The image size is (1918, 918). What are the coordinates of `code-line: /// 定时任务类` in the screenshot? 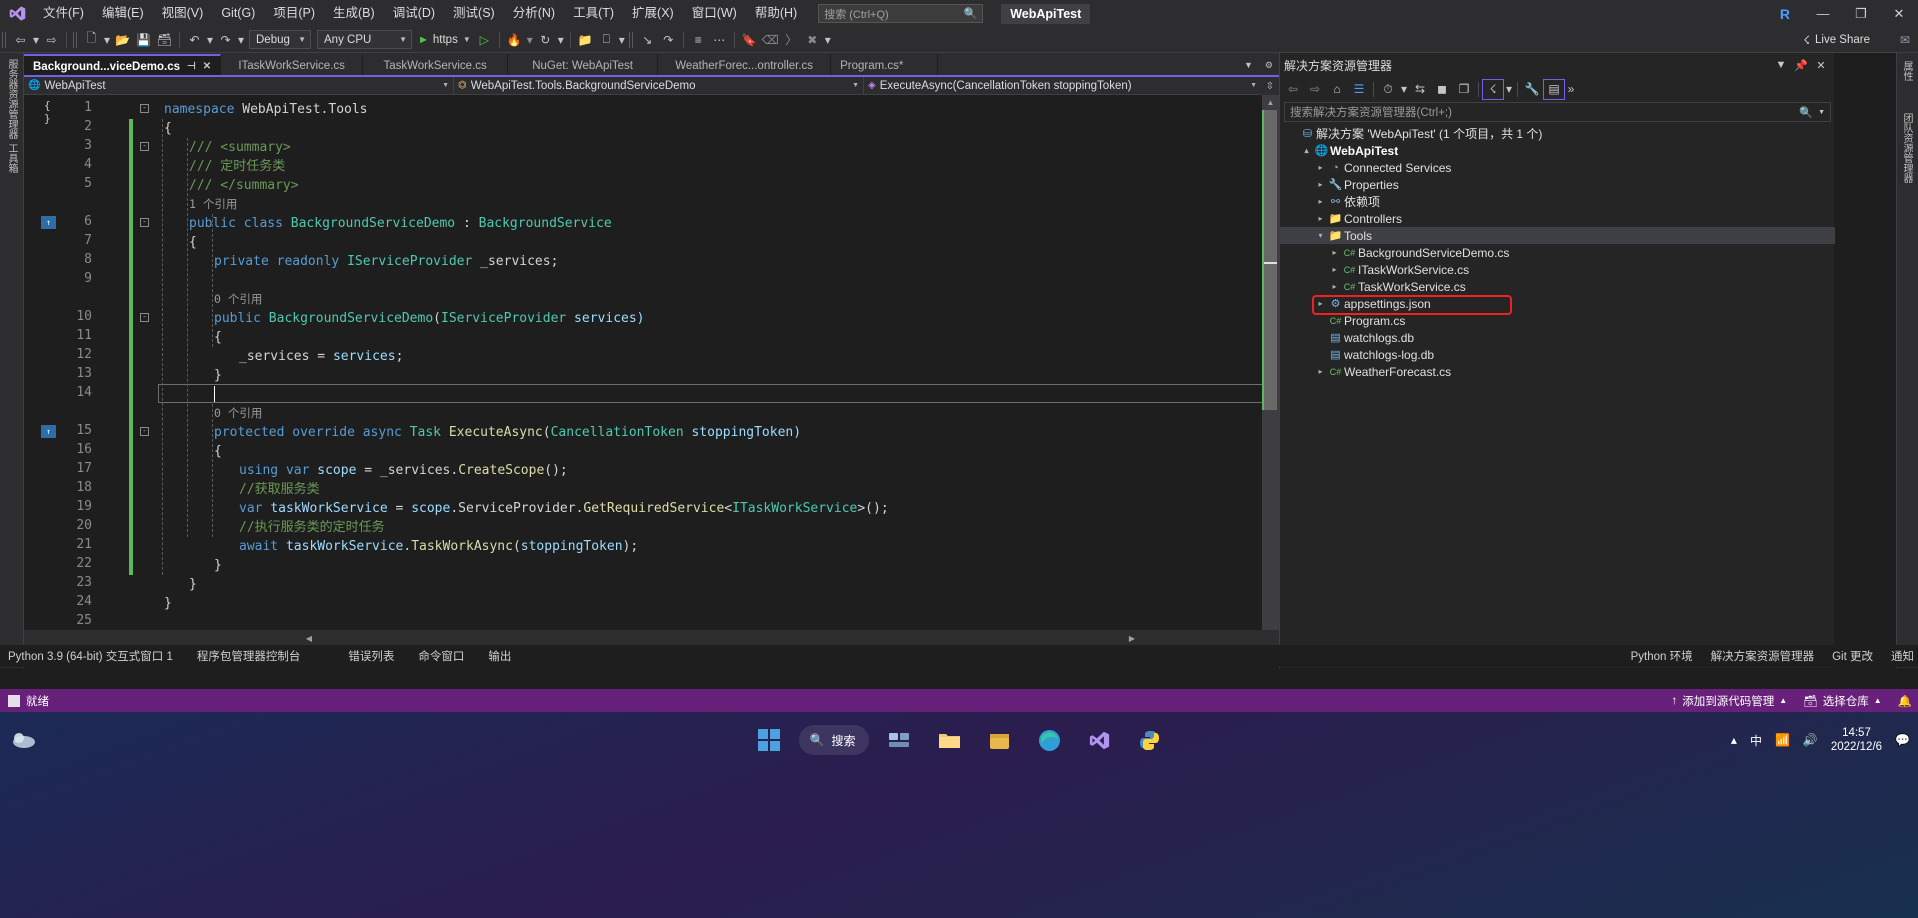 It's located at (237, 166).